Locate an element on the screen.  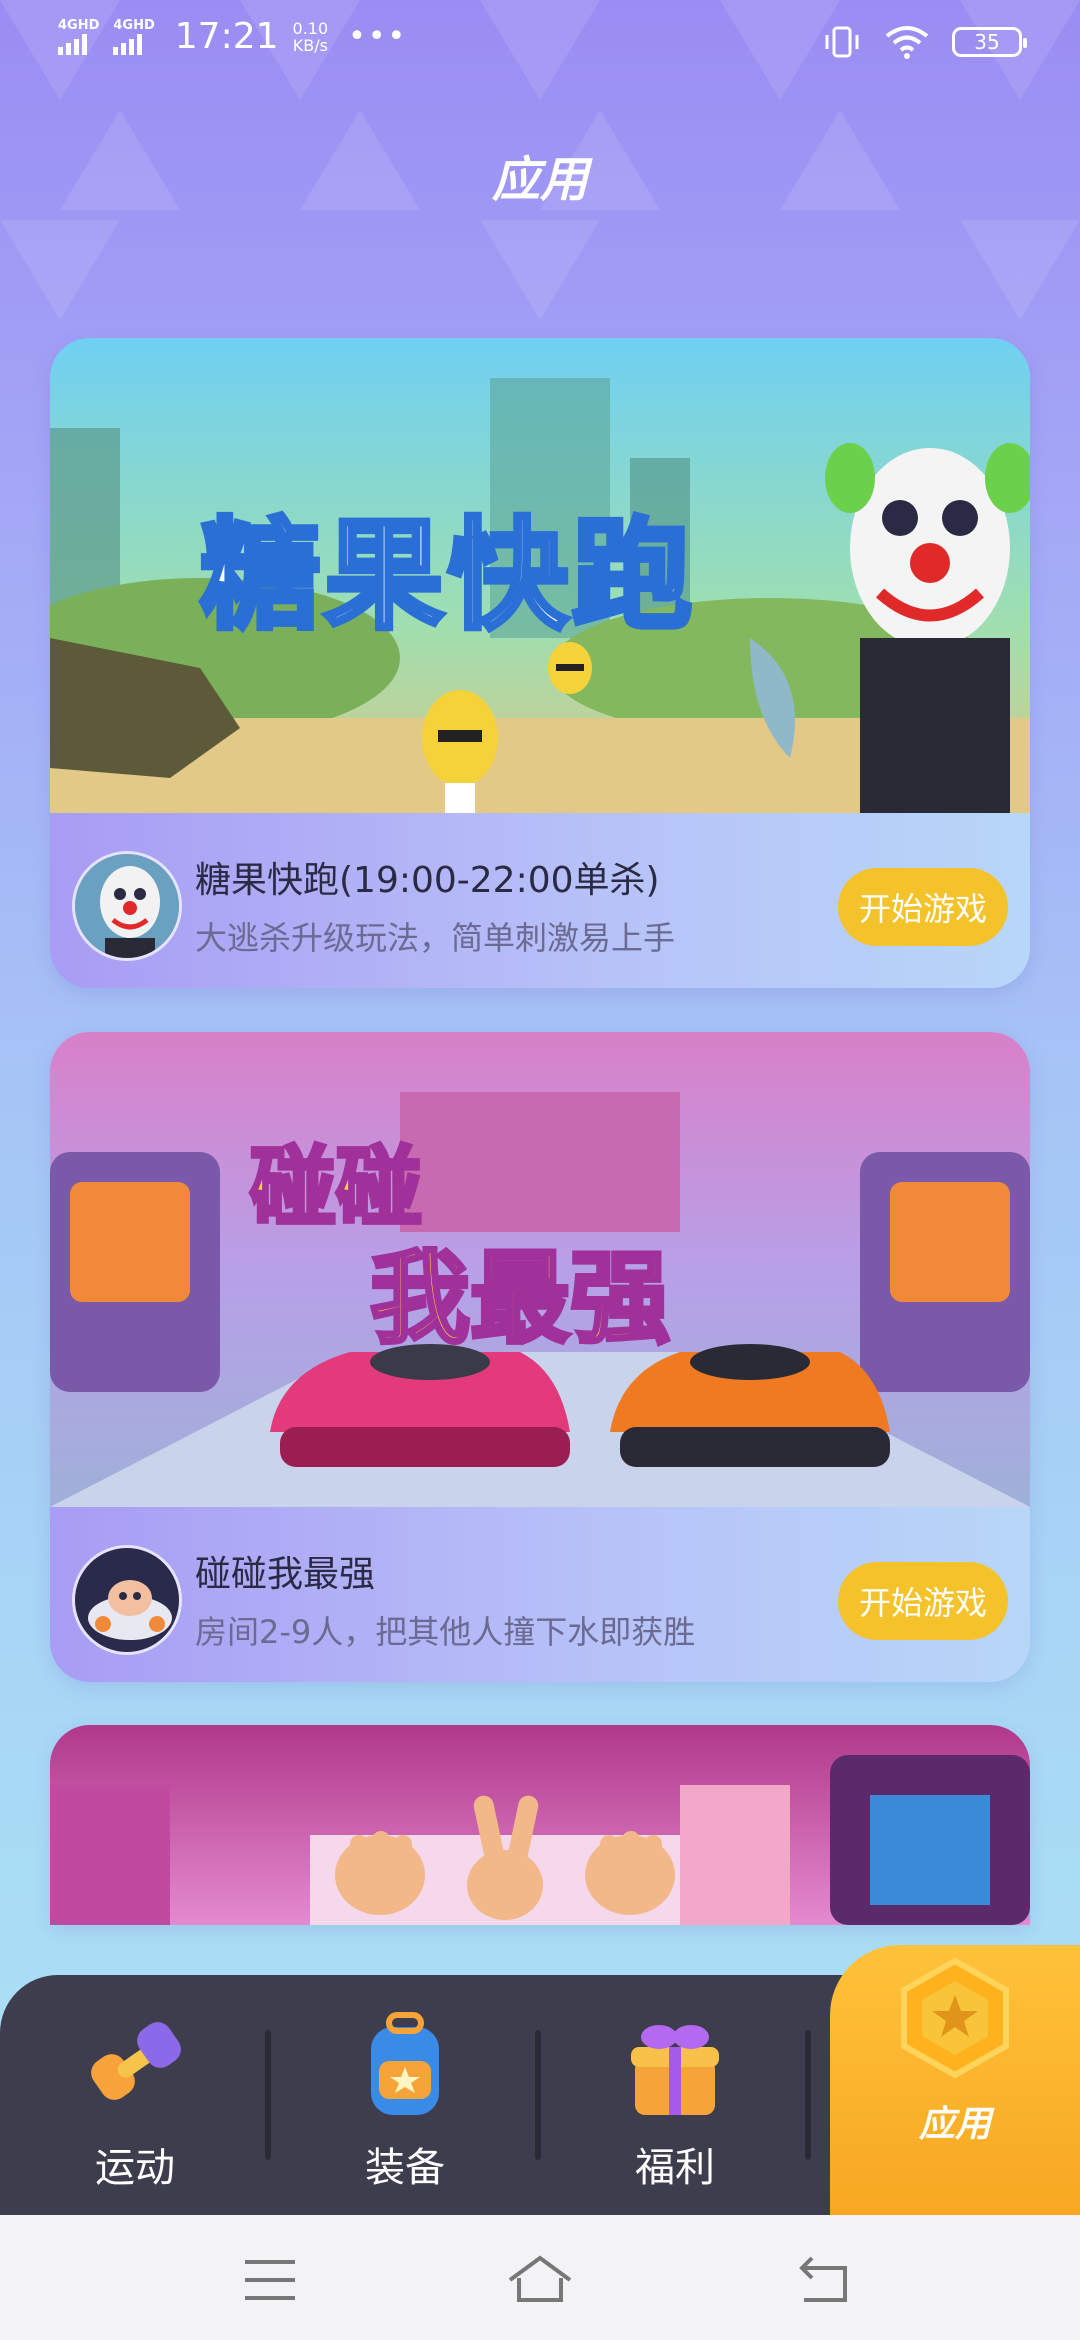
wifi-icon is located at coordinates (907, 42).